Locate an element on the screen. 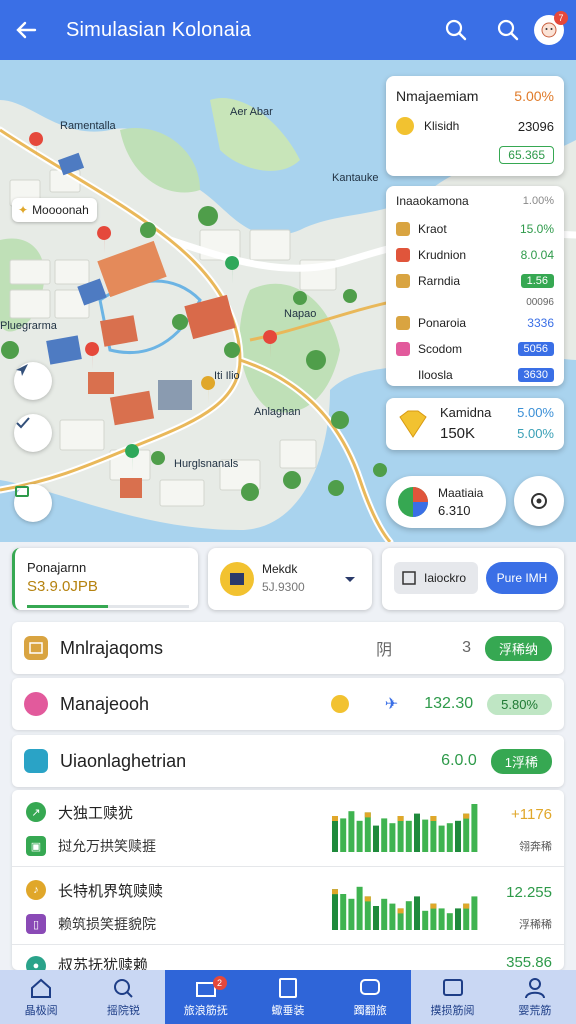 The image size is (576, 1024). user-icon is located at coordinates (534, 987).